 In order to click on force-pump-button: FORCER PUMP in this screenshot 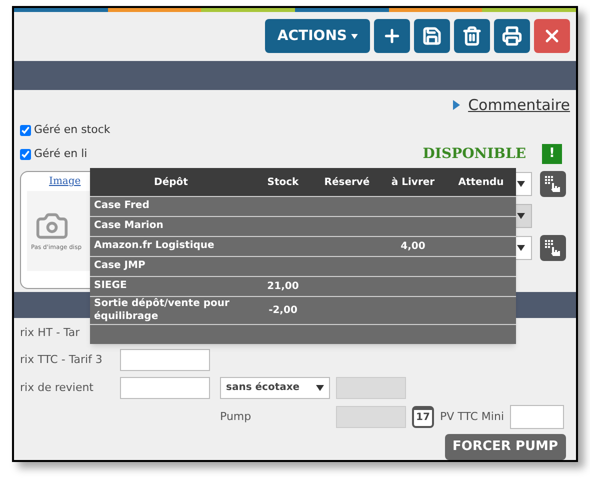, I will do `click(505, 447)`.